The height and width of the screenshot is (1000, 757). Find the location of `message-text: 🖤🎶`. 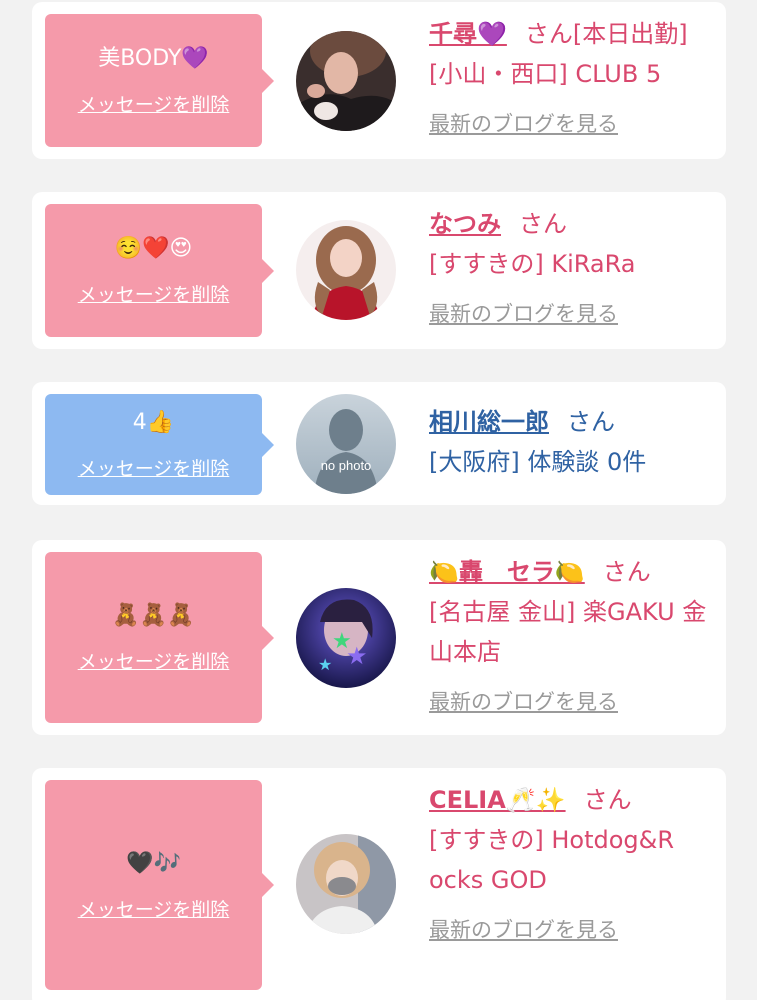

message-text: 🖤🎶 is located at coordinates (153, 863).